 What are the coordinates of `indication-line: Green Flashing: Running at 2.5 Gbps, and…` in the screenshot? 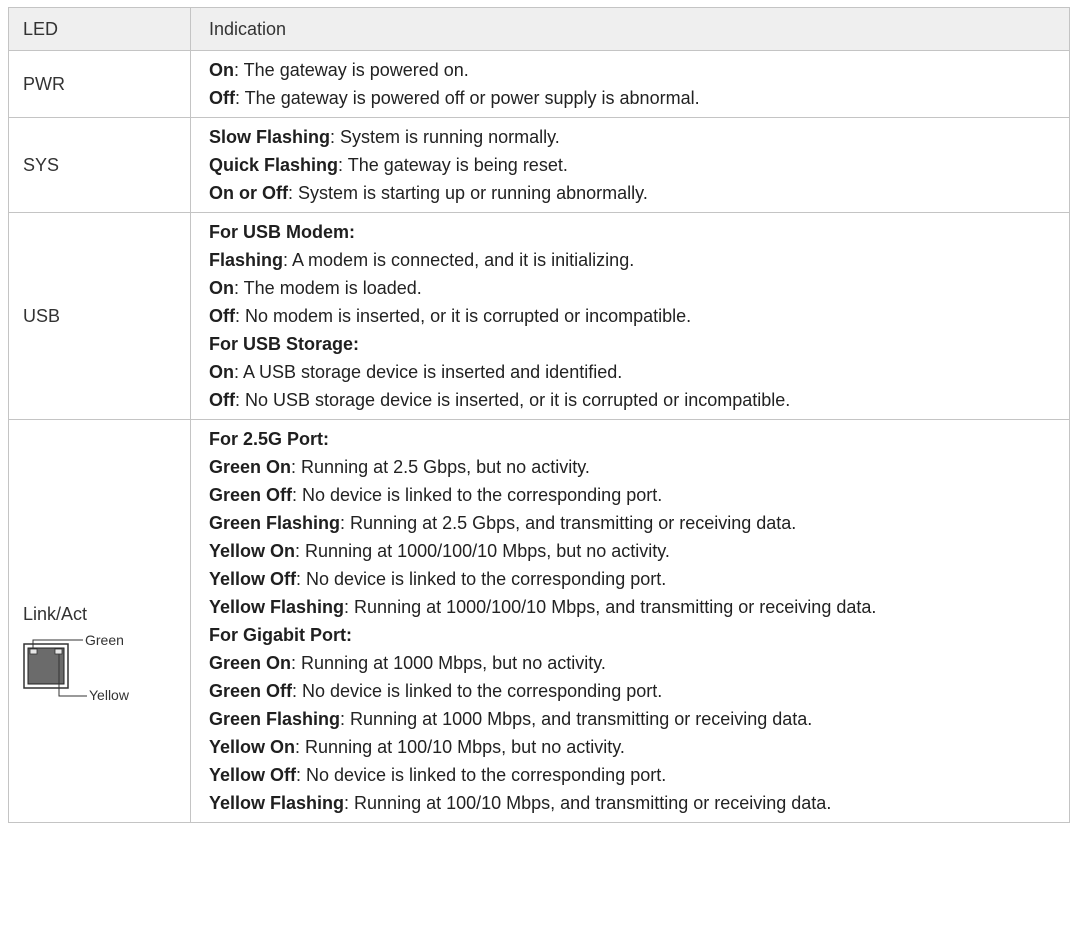 It's located at (636, 523).